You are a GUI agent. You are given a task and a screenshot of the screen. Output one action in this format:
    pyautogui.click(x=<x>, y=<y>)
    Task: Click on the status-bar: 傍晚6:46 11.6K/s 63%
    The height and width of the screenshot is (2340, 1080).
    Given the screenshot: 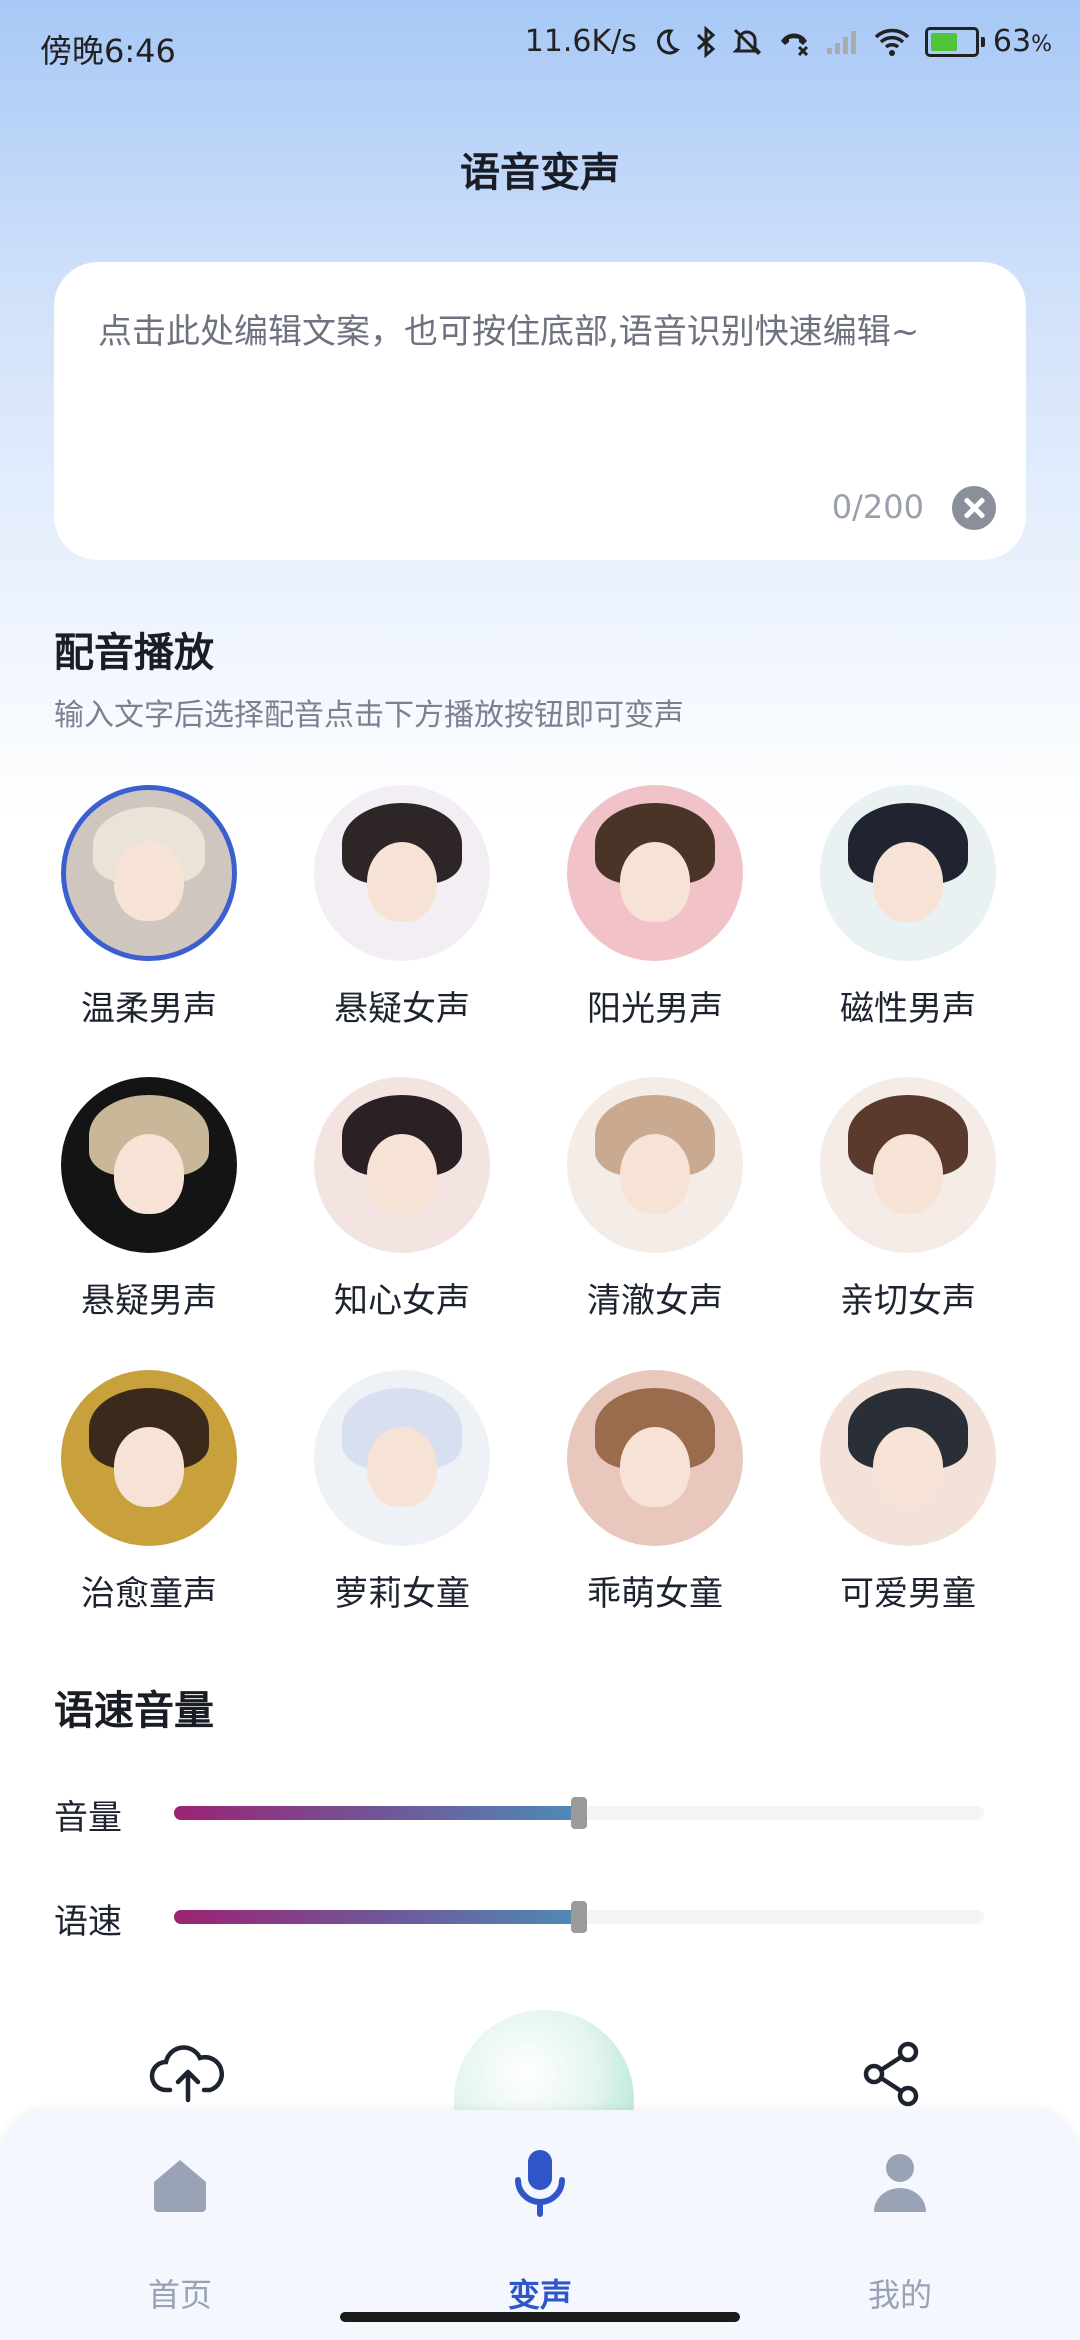 What is the action you would take?
    pyautogui.click(x=540, y=48)
    